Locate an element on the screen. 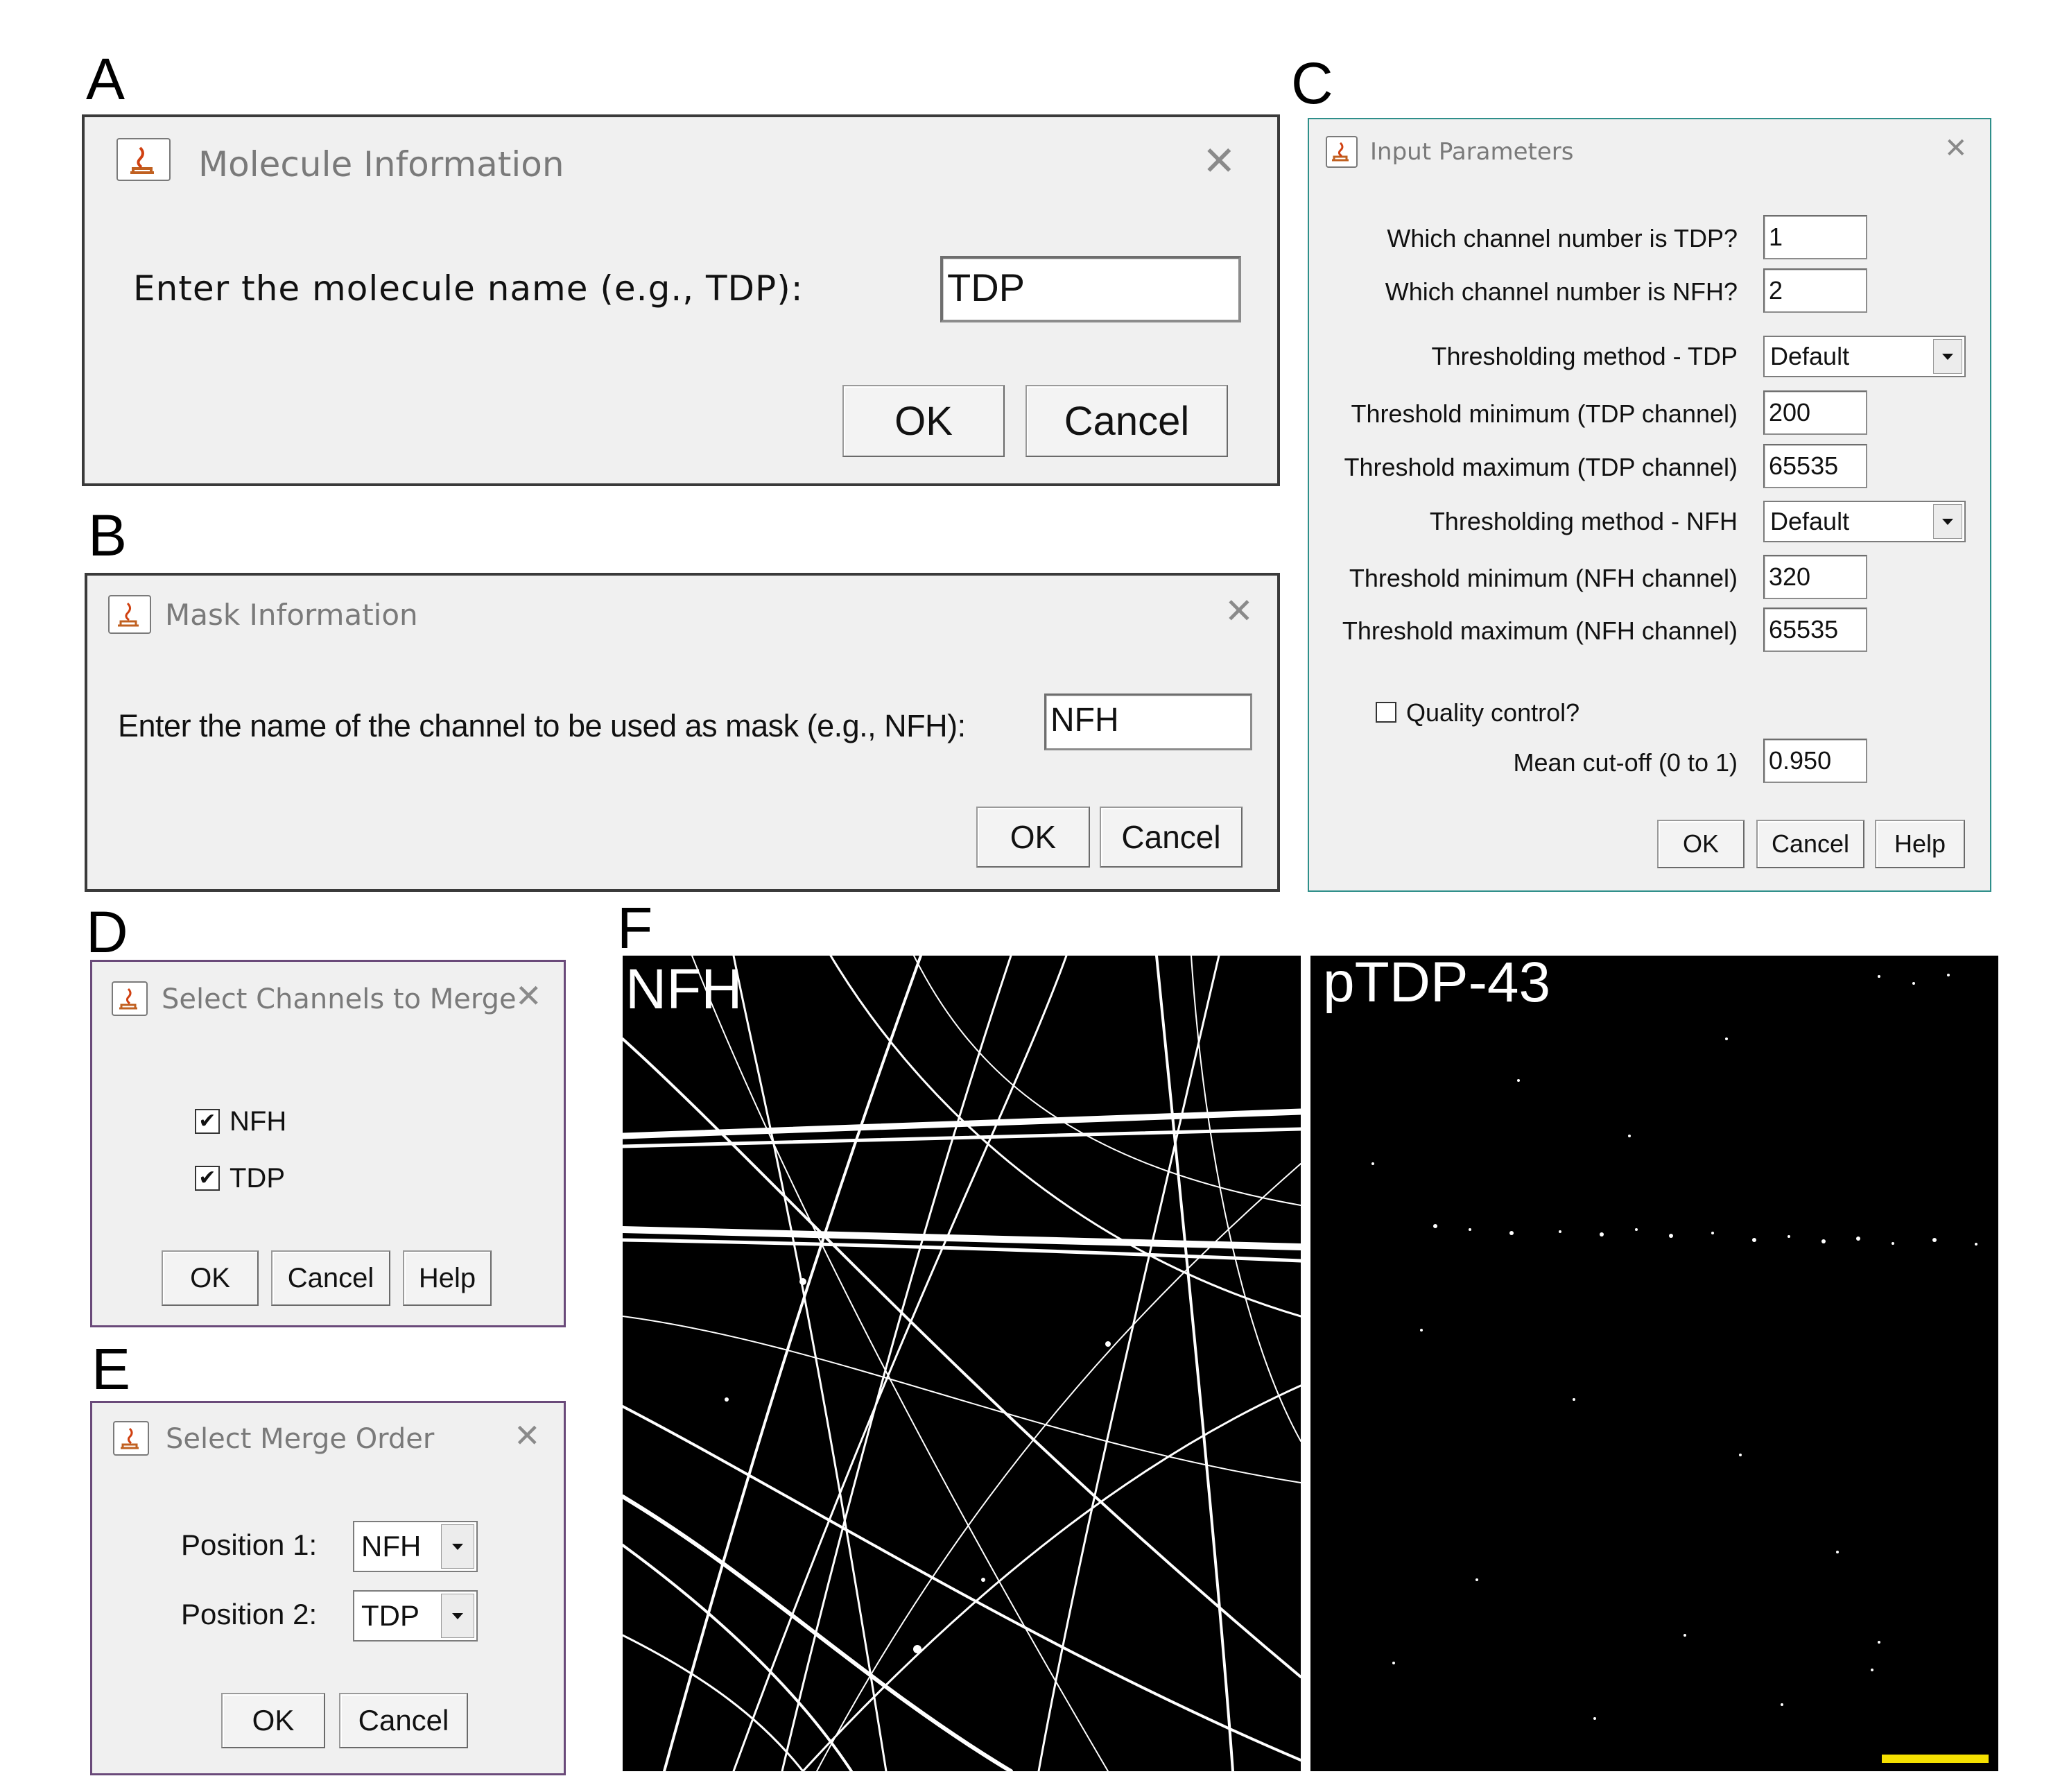  tdp-threshold-max-input: 65535 is located at coordinates (1815, 466).